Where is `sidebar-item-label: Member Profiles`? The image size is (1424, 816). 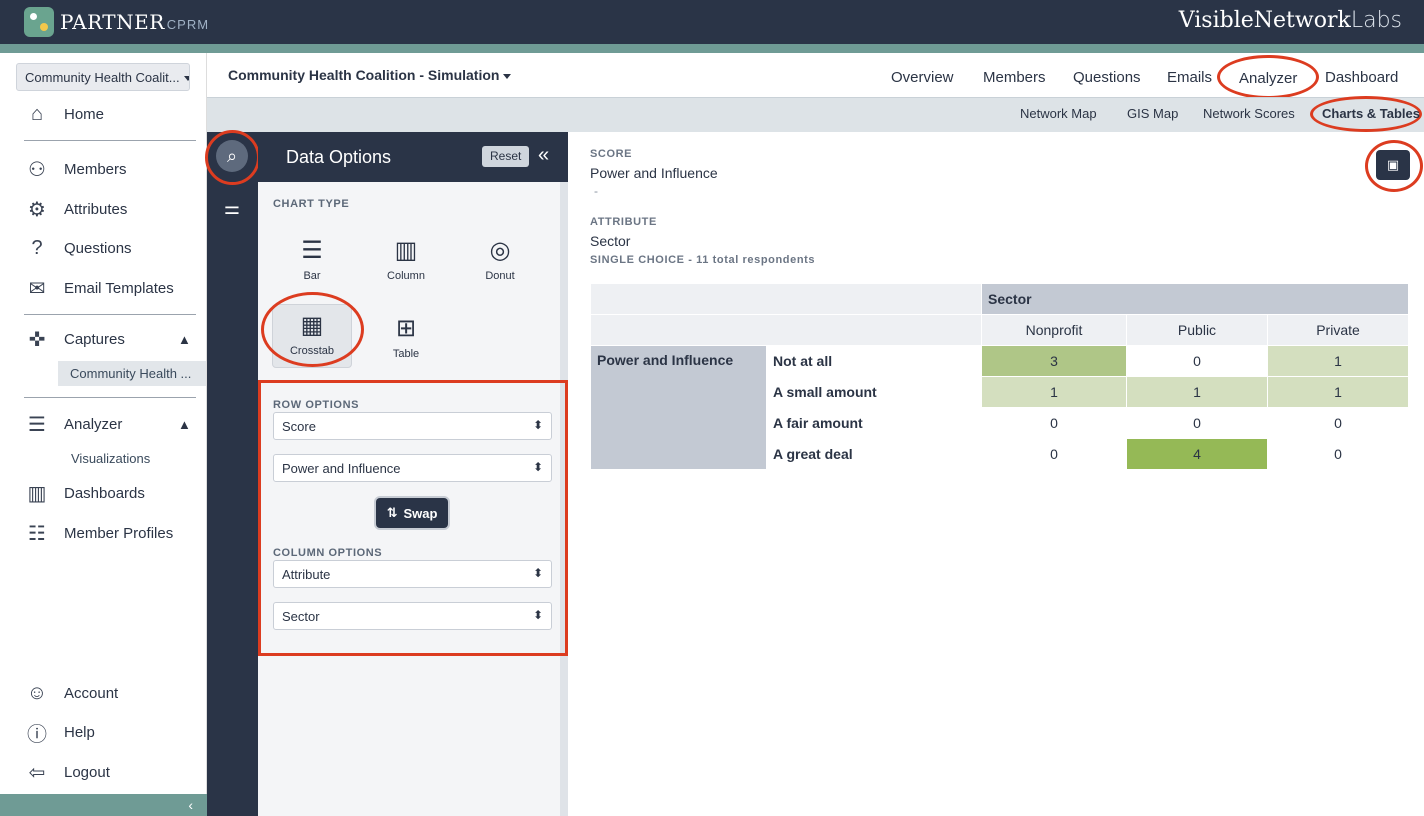
sidebar-item-label: Member Profiles is located at coordinates (119, 533).